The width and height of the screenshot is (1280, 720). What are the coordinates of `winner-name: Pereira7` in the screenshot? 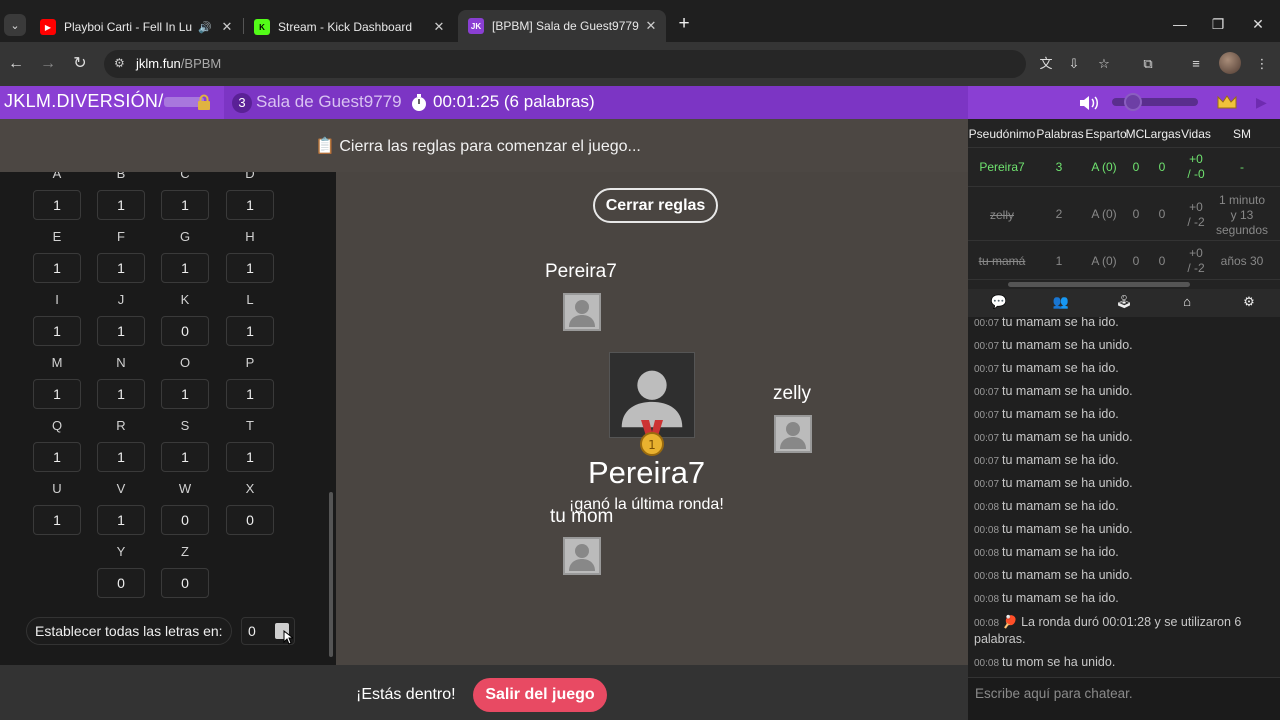 It's located at (647, 472).